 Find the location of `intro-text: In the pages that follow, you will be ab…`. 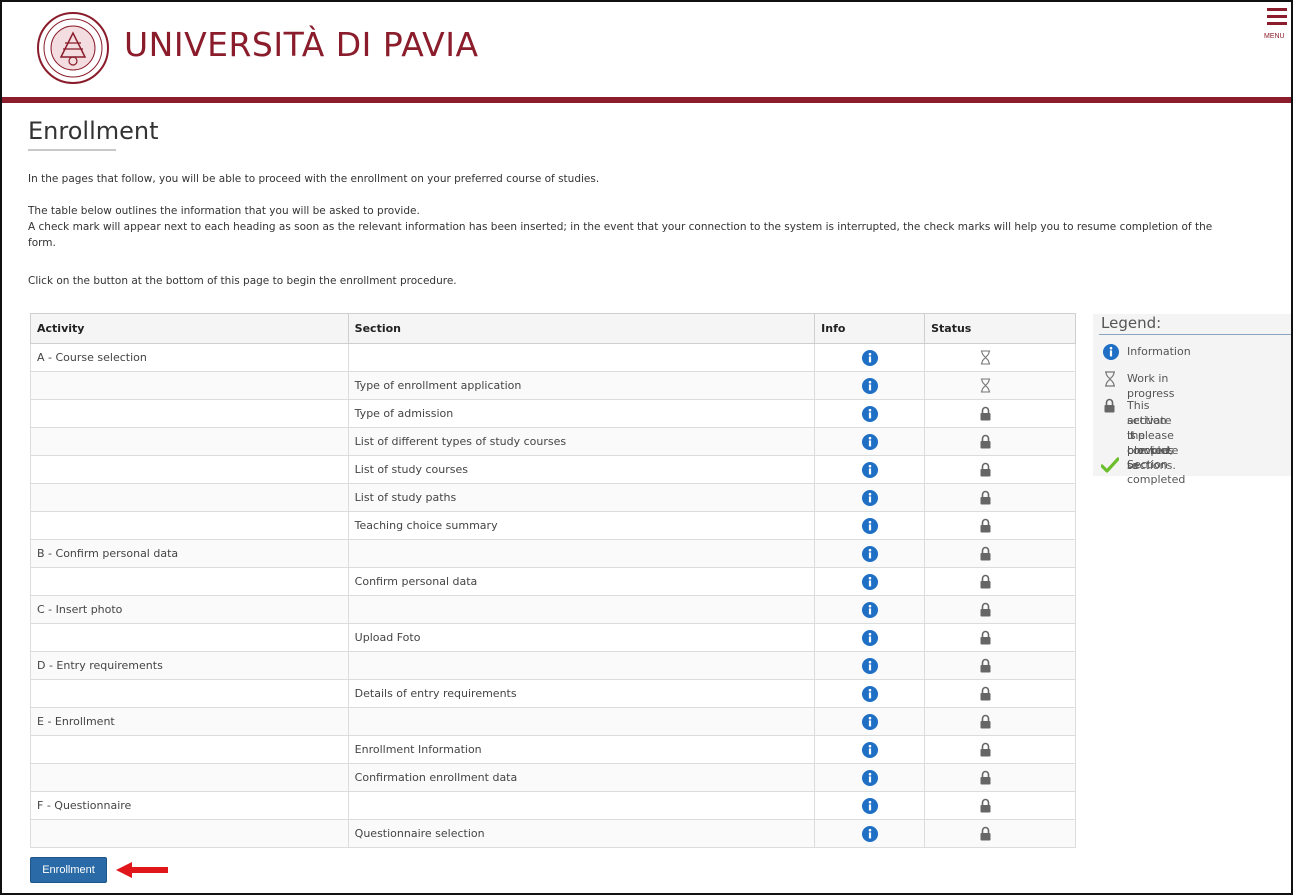

intro-text: In the pages that follow, you will be ab… is located at coordinates (314, 179).